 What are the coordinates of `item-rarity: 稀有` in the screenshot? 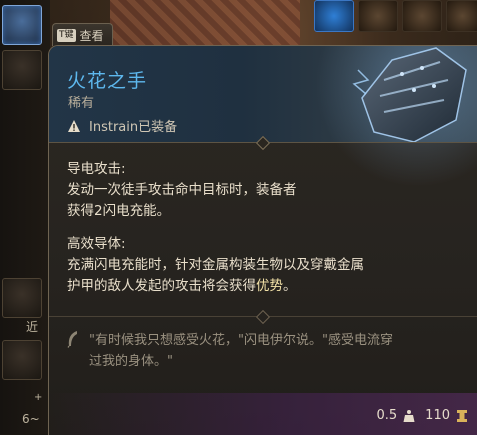 It's located at (81, 103).